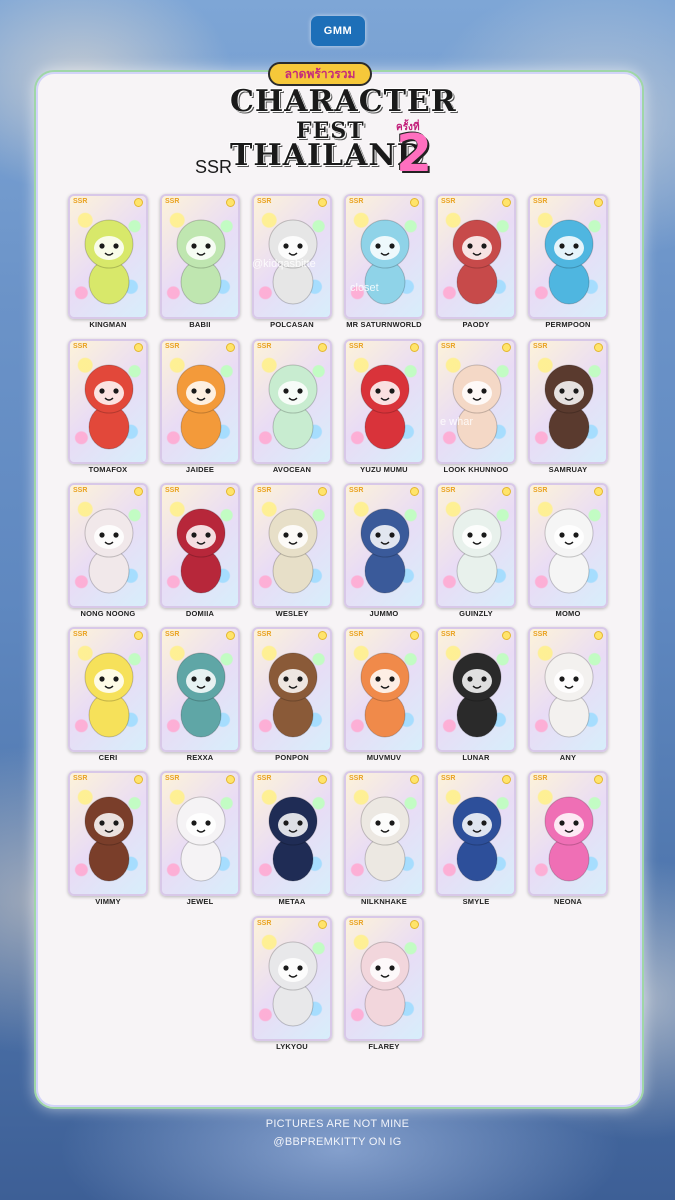 This screenshot has width=675, height=1200. What do you see at coordinates (200, 613) in the screenshot?
I see `character-name: DOMIIA` at bounding box center [200, 613].